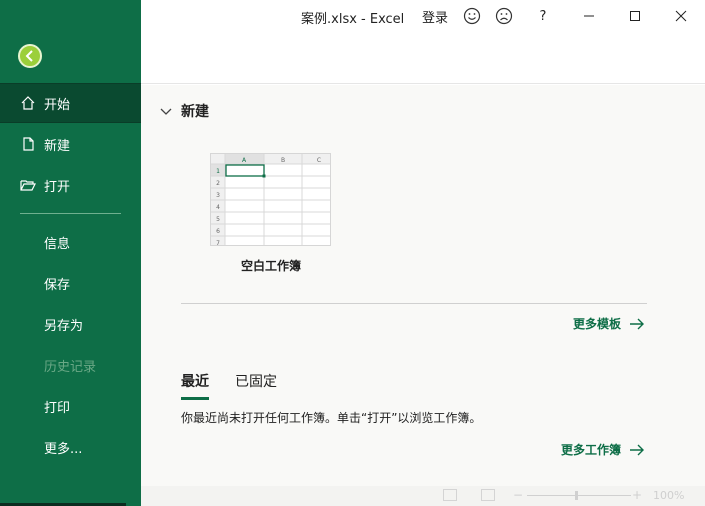 The image size is (705, 506). I want to click on nav-open: 打开, so click(70, 185).